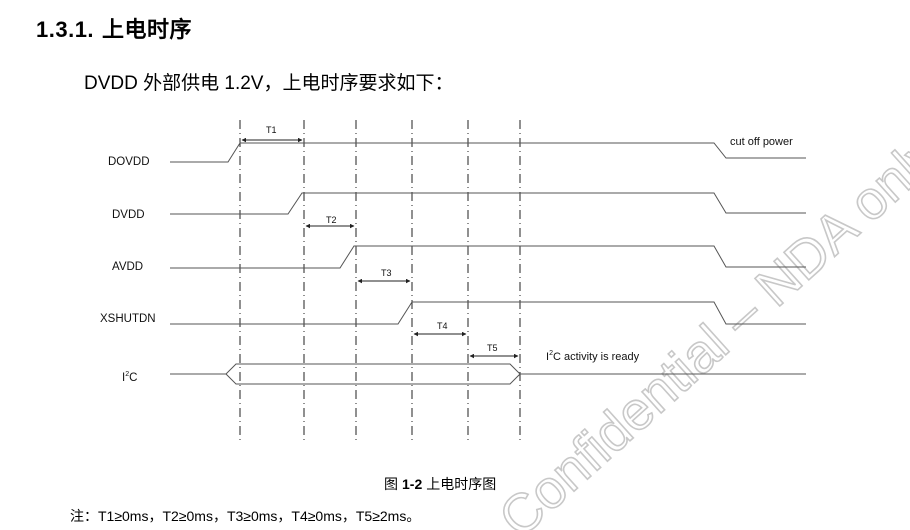 Image resolution: width=910 pixels, height=530 pixels. What do you see at coordinates (129, 162) in the screenshot?
I see `signal-label-dovdd: DOVDD` at bounding box center [129, 162].